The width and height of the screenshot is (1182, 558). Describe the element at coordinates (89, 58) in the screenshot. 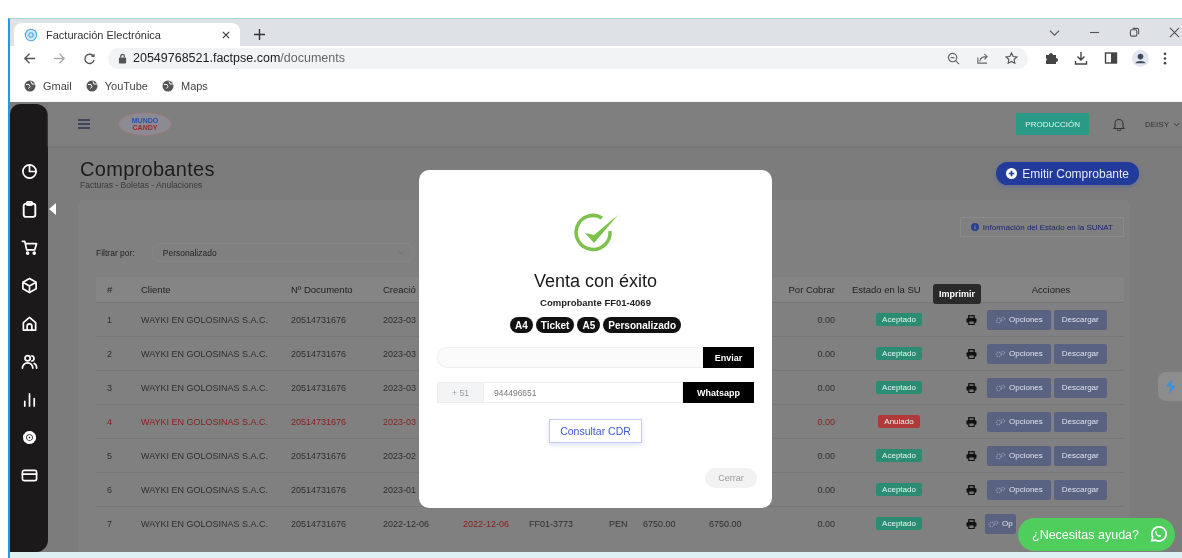

I see `reload-icon` at that location.